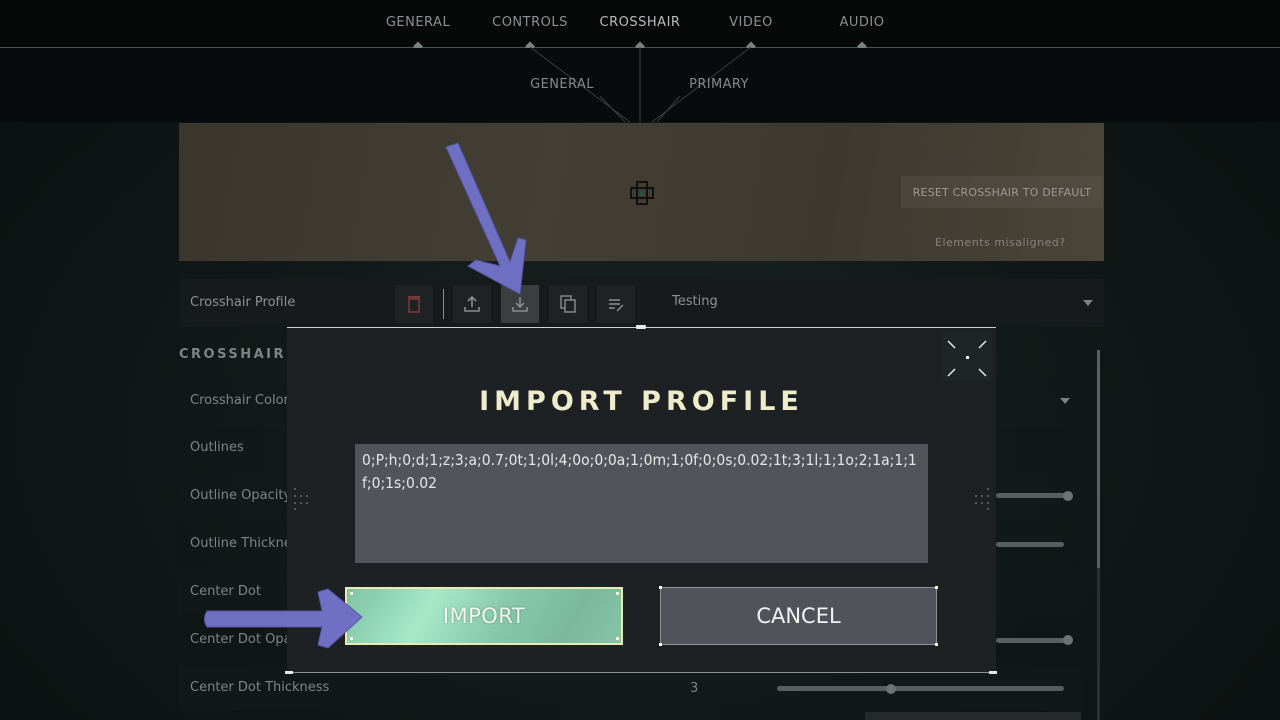 The image size is (1280, 720). I want to click on cancel-button: CANCEL, so click(798, 616).